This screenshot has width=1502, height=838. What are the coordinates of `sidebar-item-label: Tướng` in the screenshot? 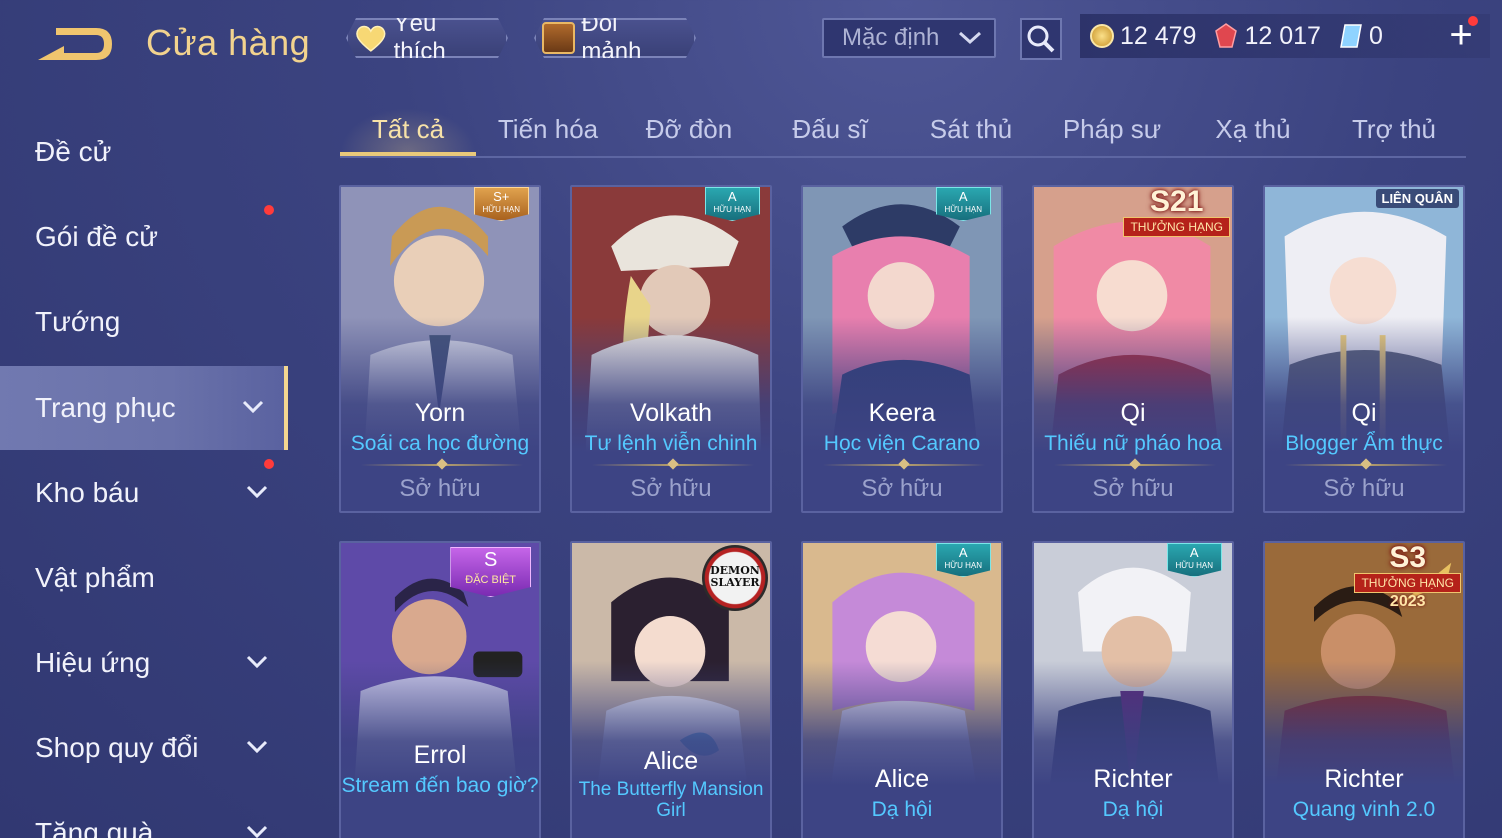 It's located at (78, 321).